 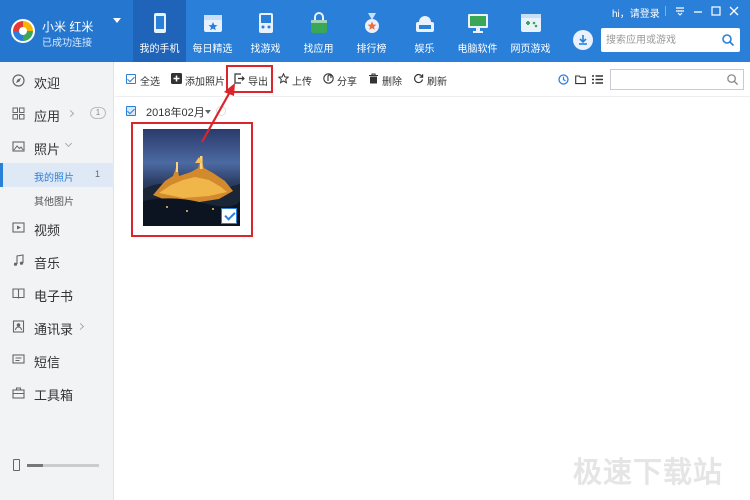 I want to click on list-view-icon, so click(x=597, y=79).